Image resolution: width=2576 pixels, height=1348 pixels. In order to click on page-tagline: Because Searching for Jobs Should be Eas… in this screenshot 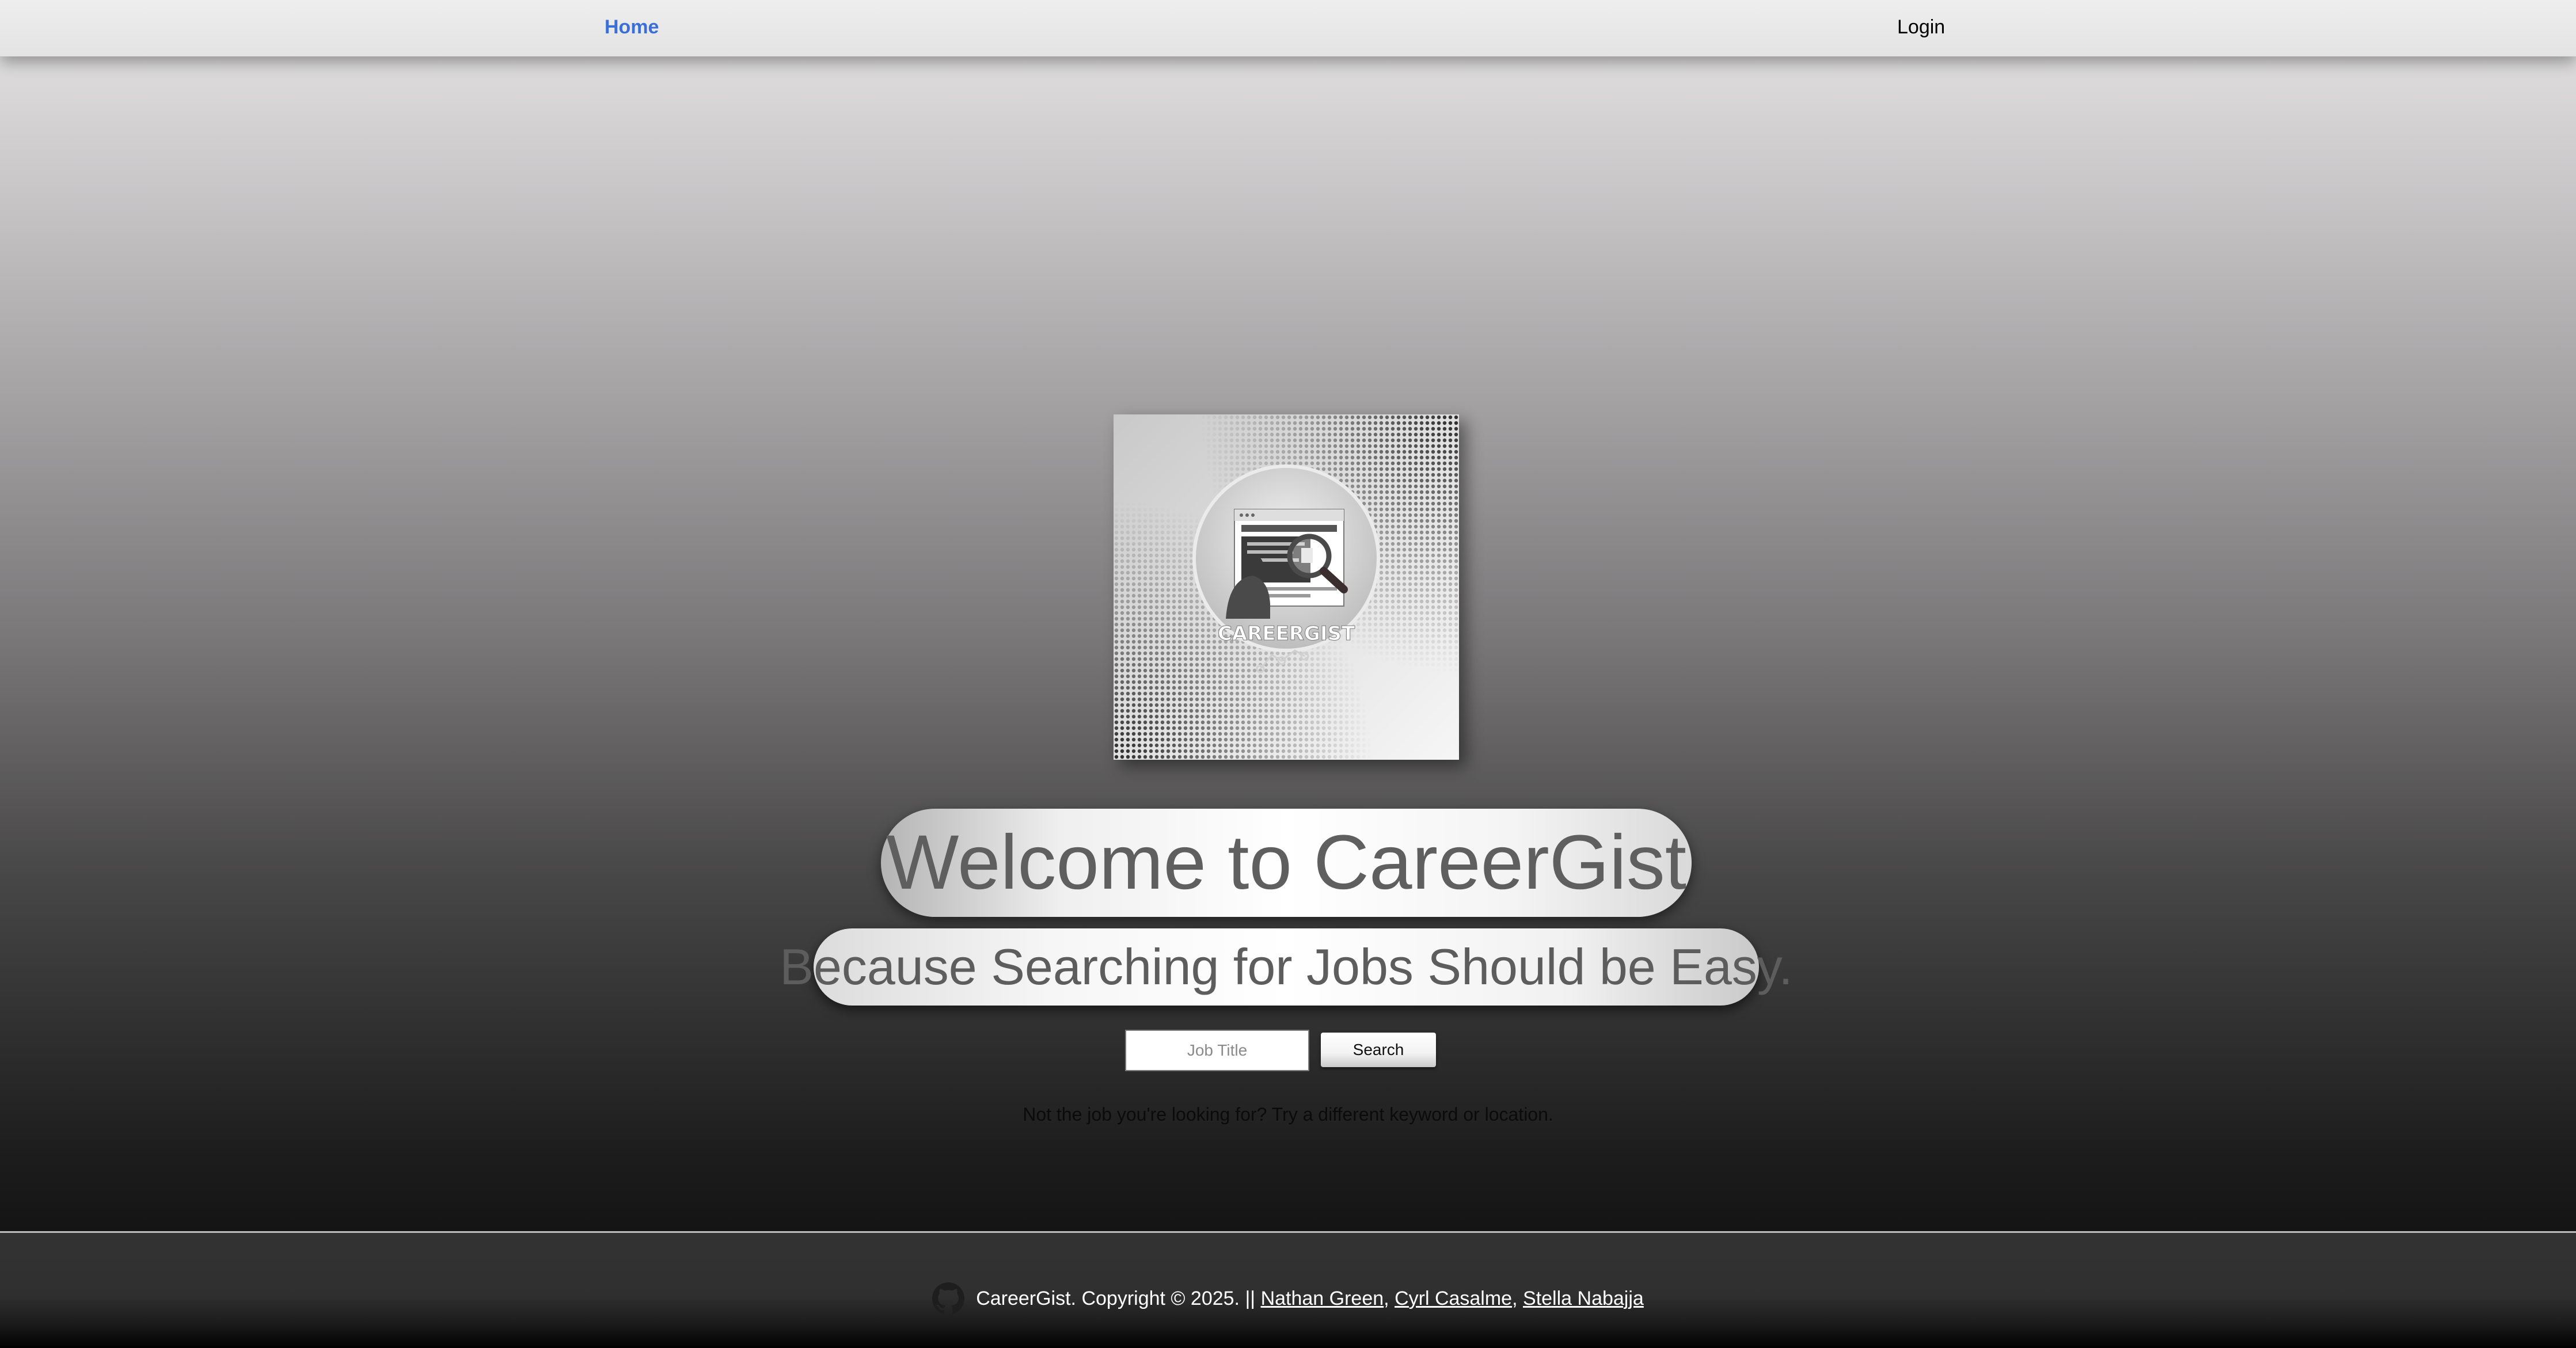, I will do `click(1286, 966)`.